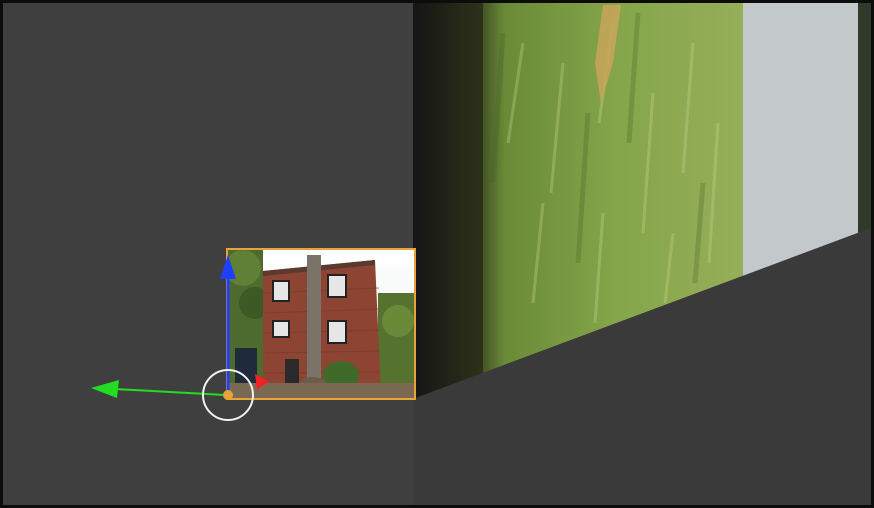  I want to click on y-axis-arrow-icon, so click(105, 389).